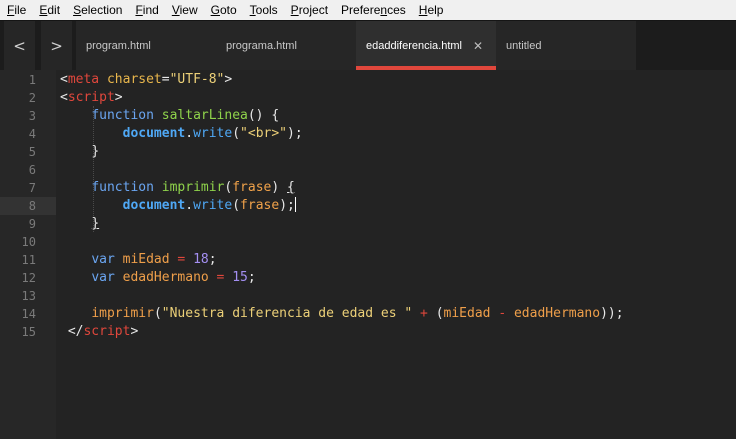 The image size is (736, 439). Describe the element at coordinates (32, 98) in the screenshot. I see `line-number: 2` at that location.